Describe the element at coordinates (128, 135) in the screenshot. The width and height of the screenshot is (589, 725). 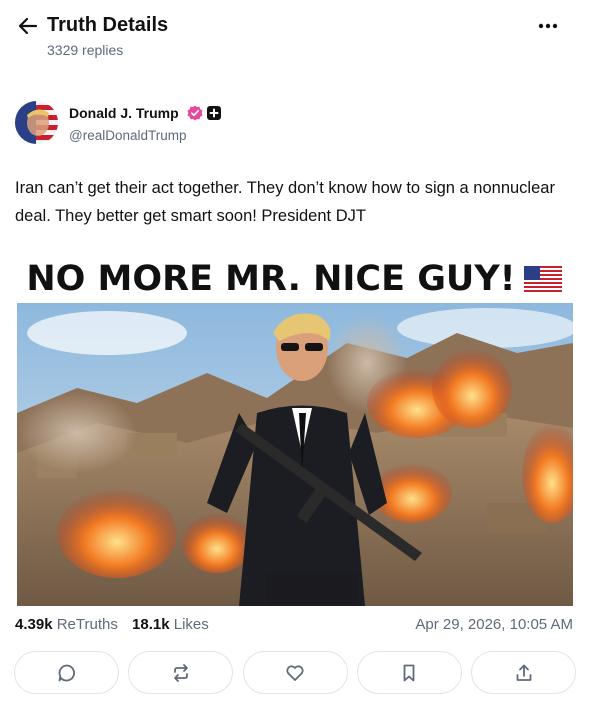
I see `author-handle: @realDonaldTrump` at that location.